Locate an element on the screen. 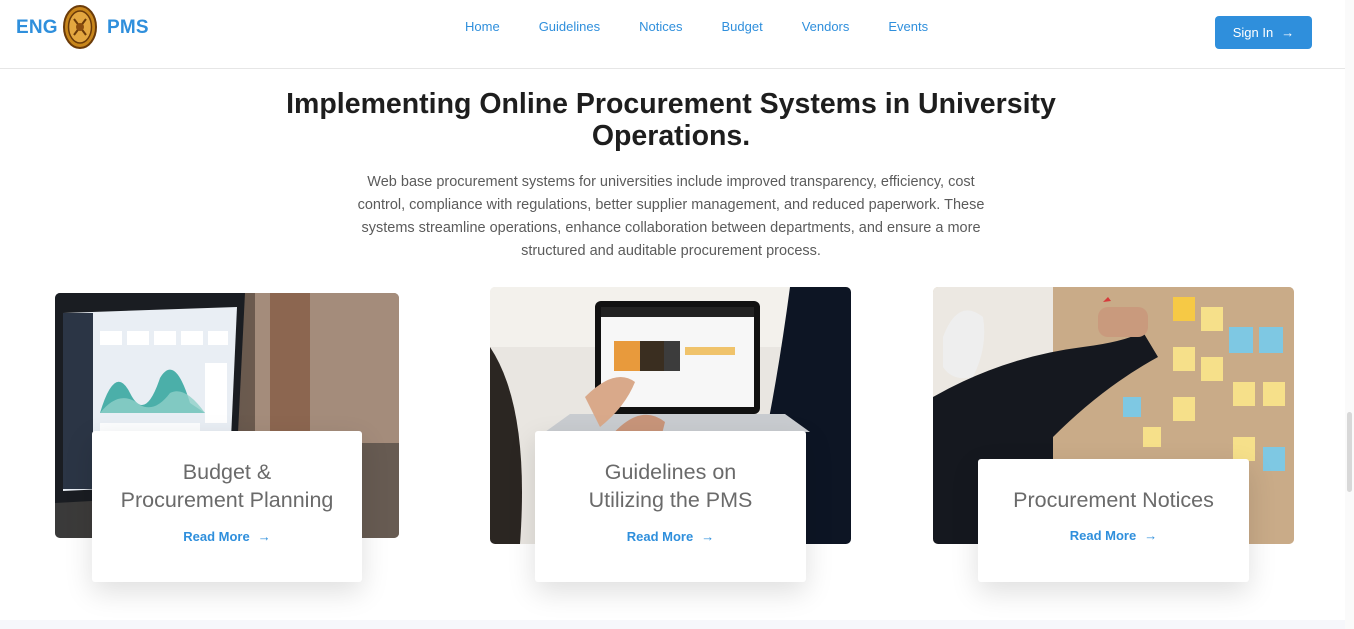 This screenshot has width=1354, height=629. nav-events: Events is located at coordinates (908, 26).